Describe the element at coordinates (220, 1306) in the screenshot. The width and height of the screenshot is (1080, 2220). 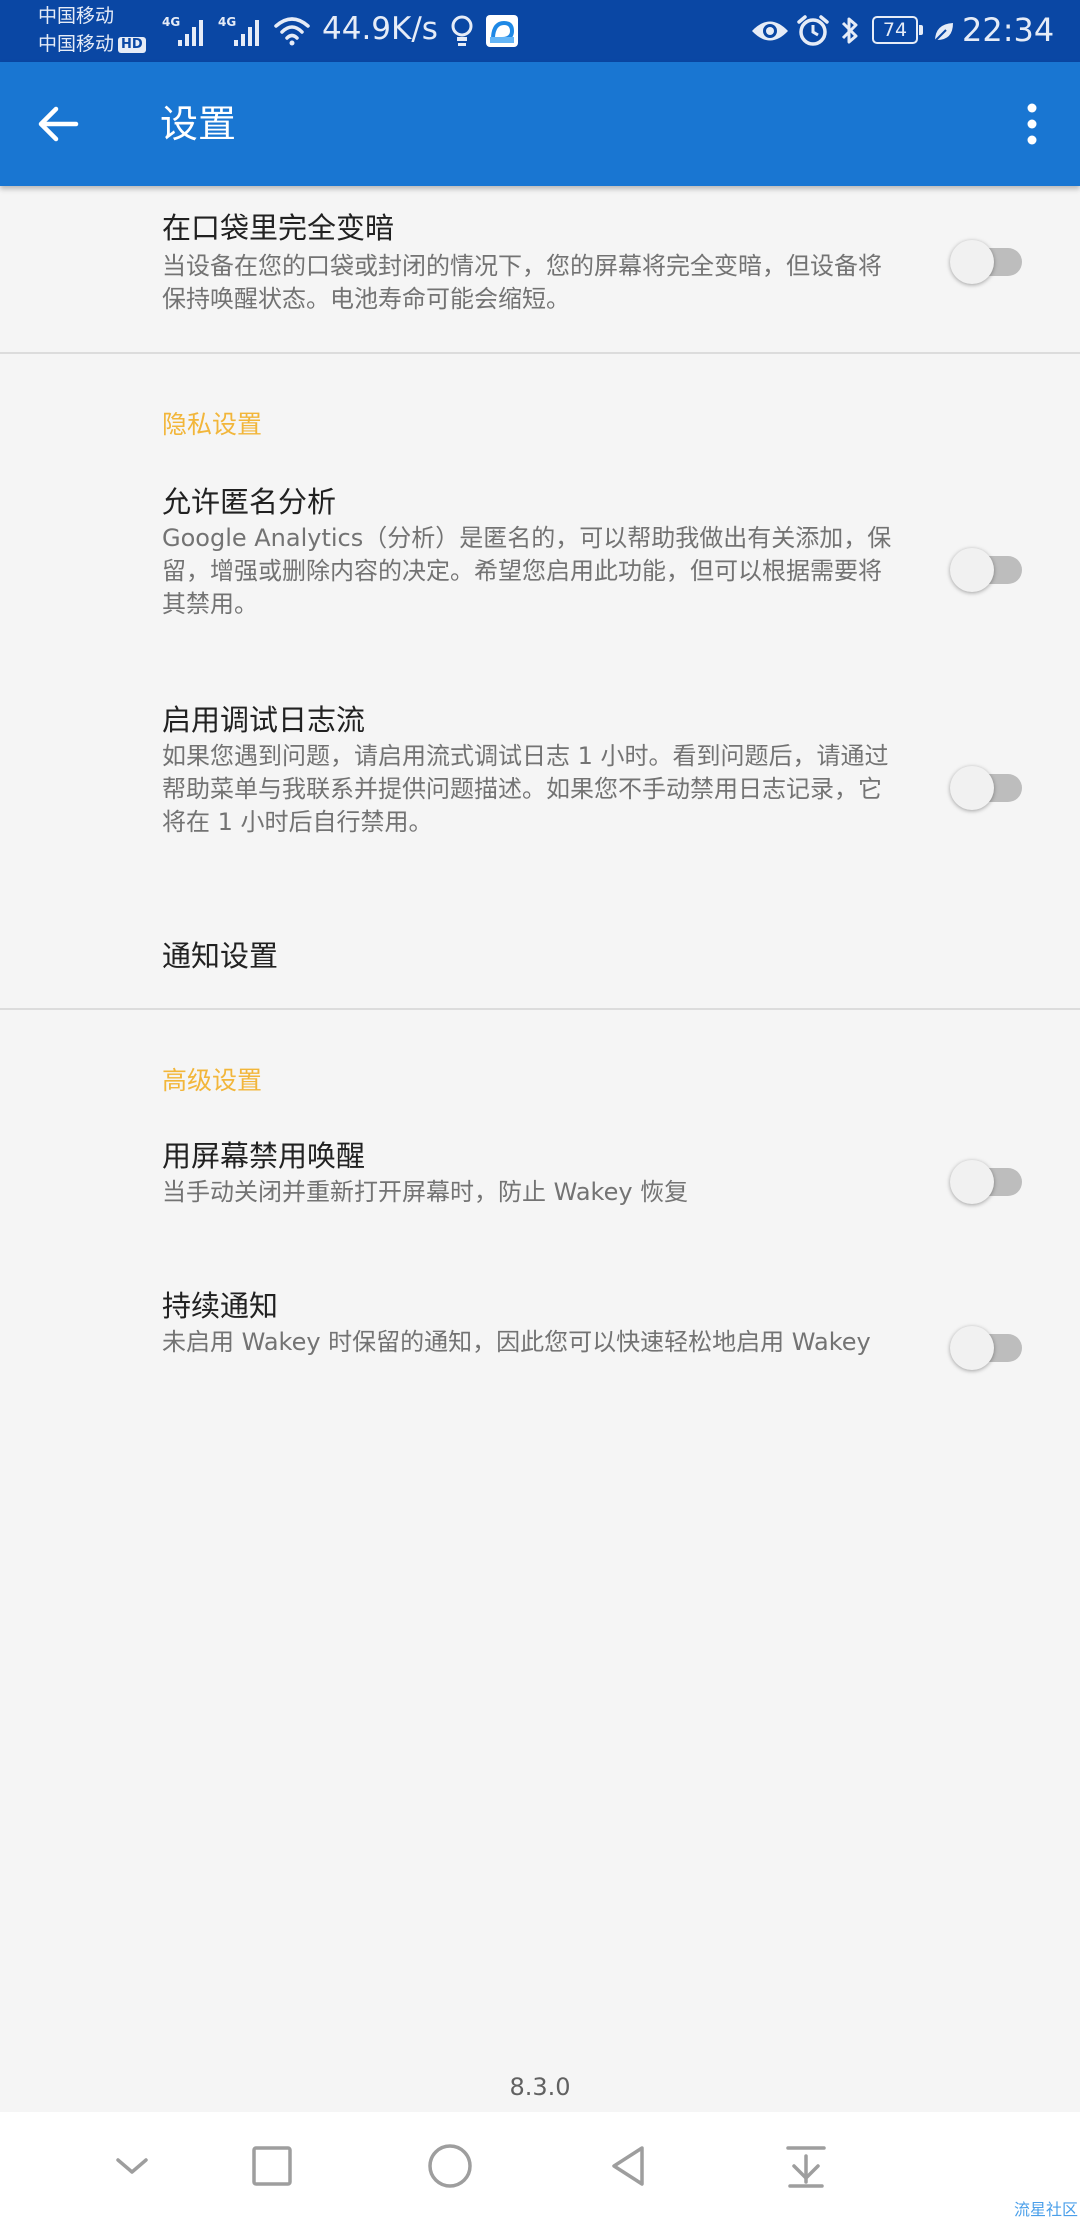
I see `pref-title: 持续通知` at that location.